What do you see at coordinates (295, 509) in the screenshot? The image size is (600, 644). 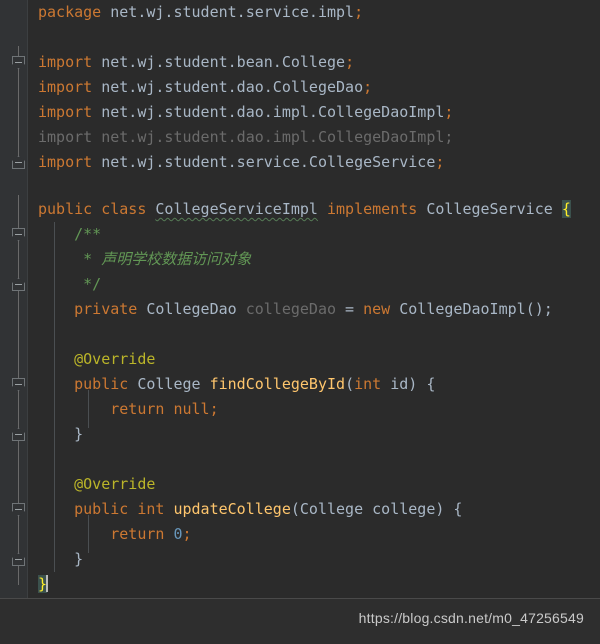 I see `code-token: (` at bounding box center [295, 509].